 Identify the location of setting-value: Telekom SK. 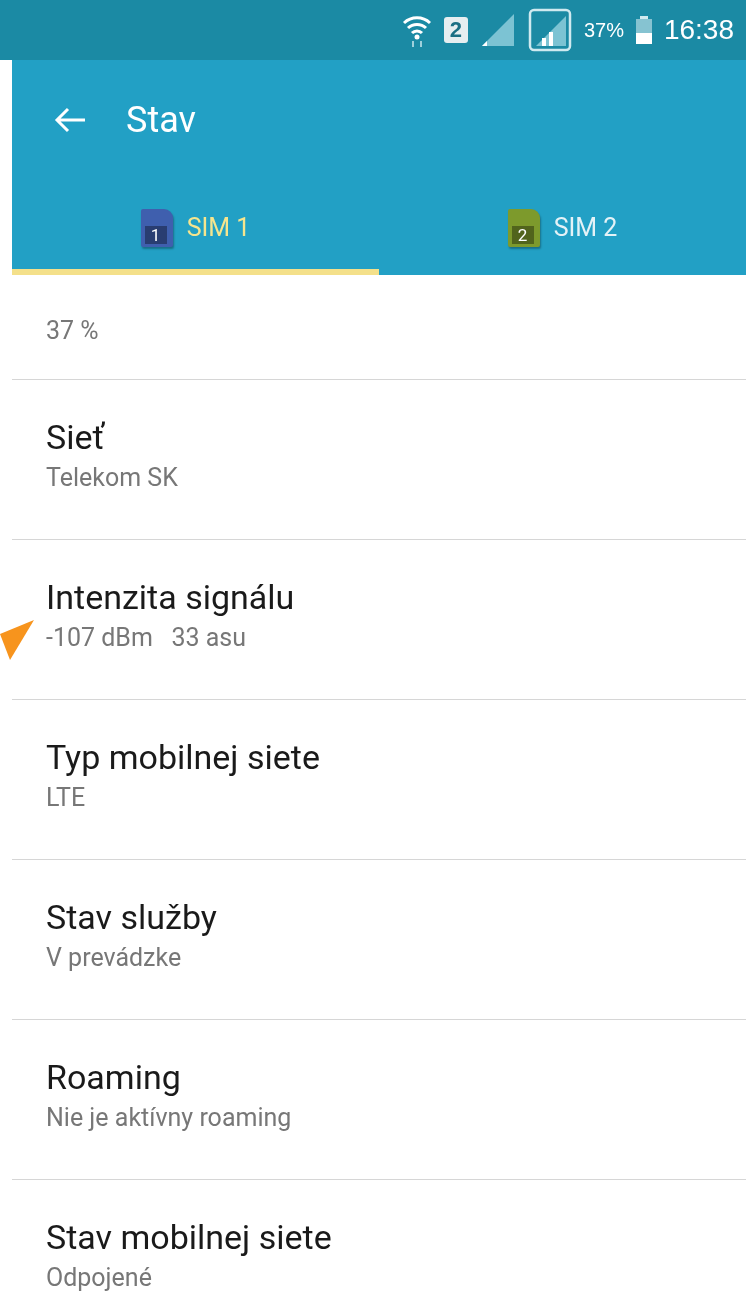
(112, 478).